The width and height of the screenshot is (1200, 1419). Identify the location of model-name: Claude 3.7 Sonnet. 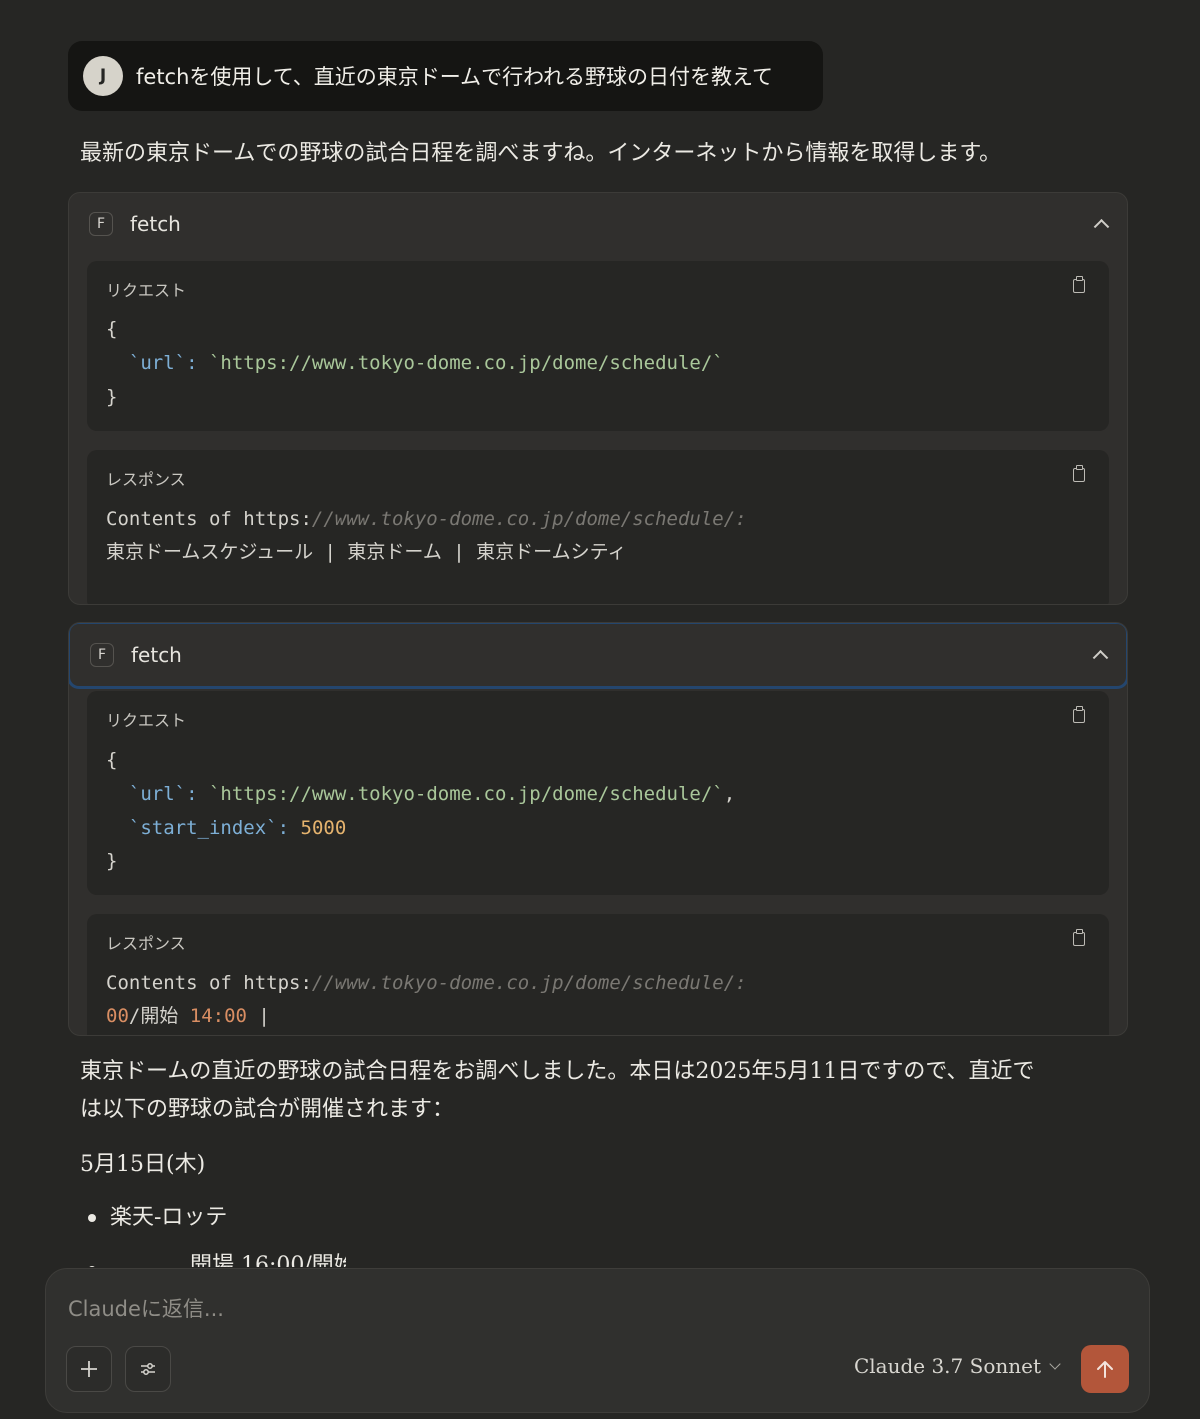
(947, 1366).